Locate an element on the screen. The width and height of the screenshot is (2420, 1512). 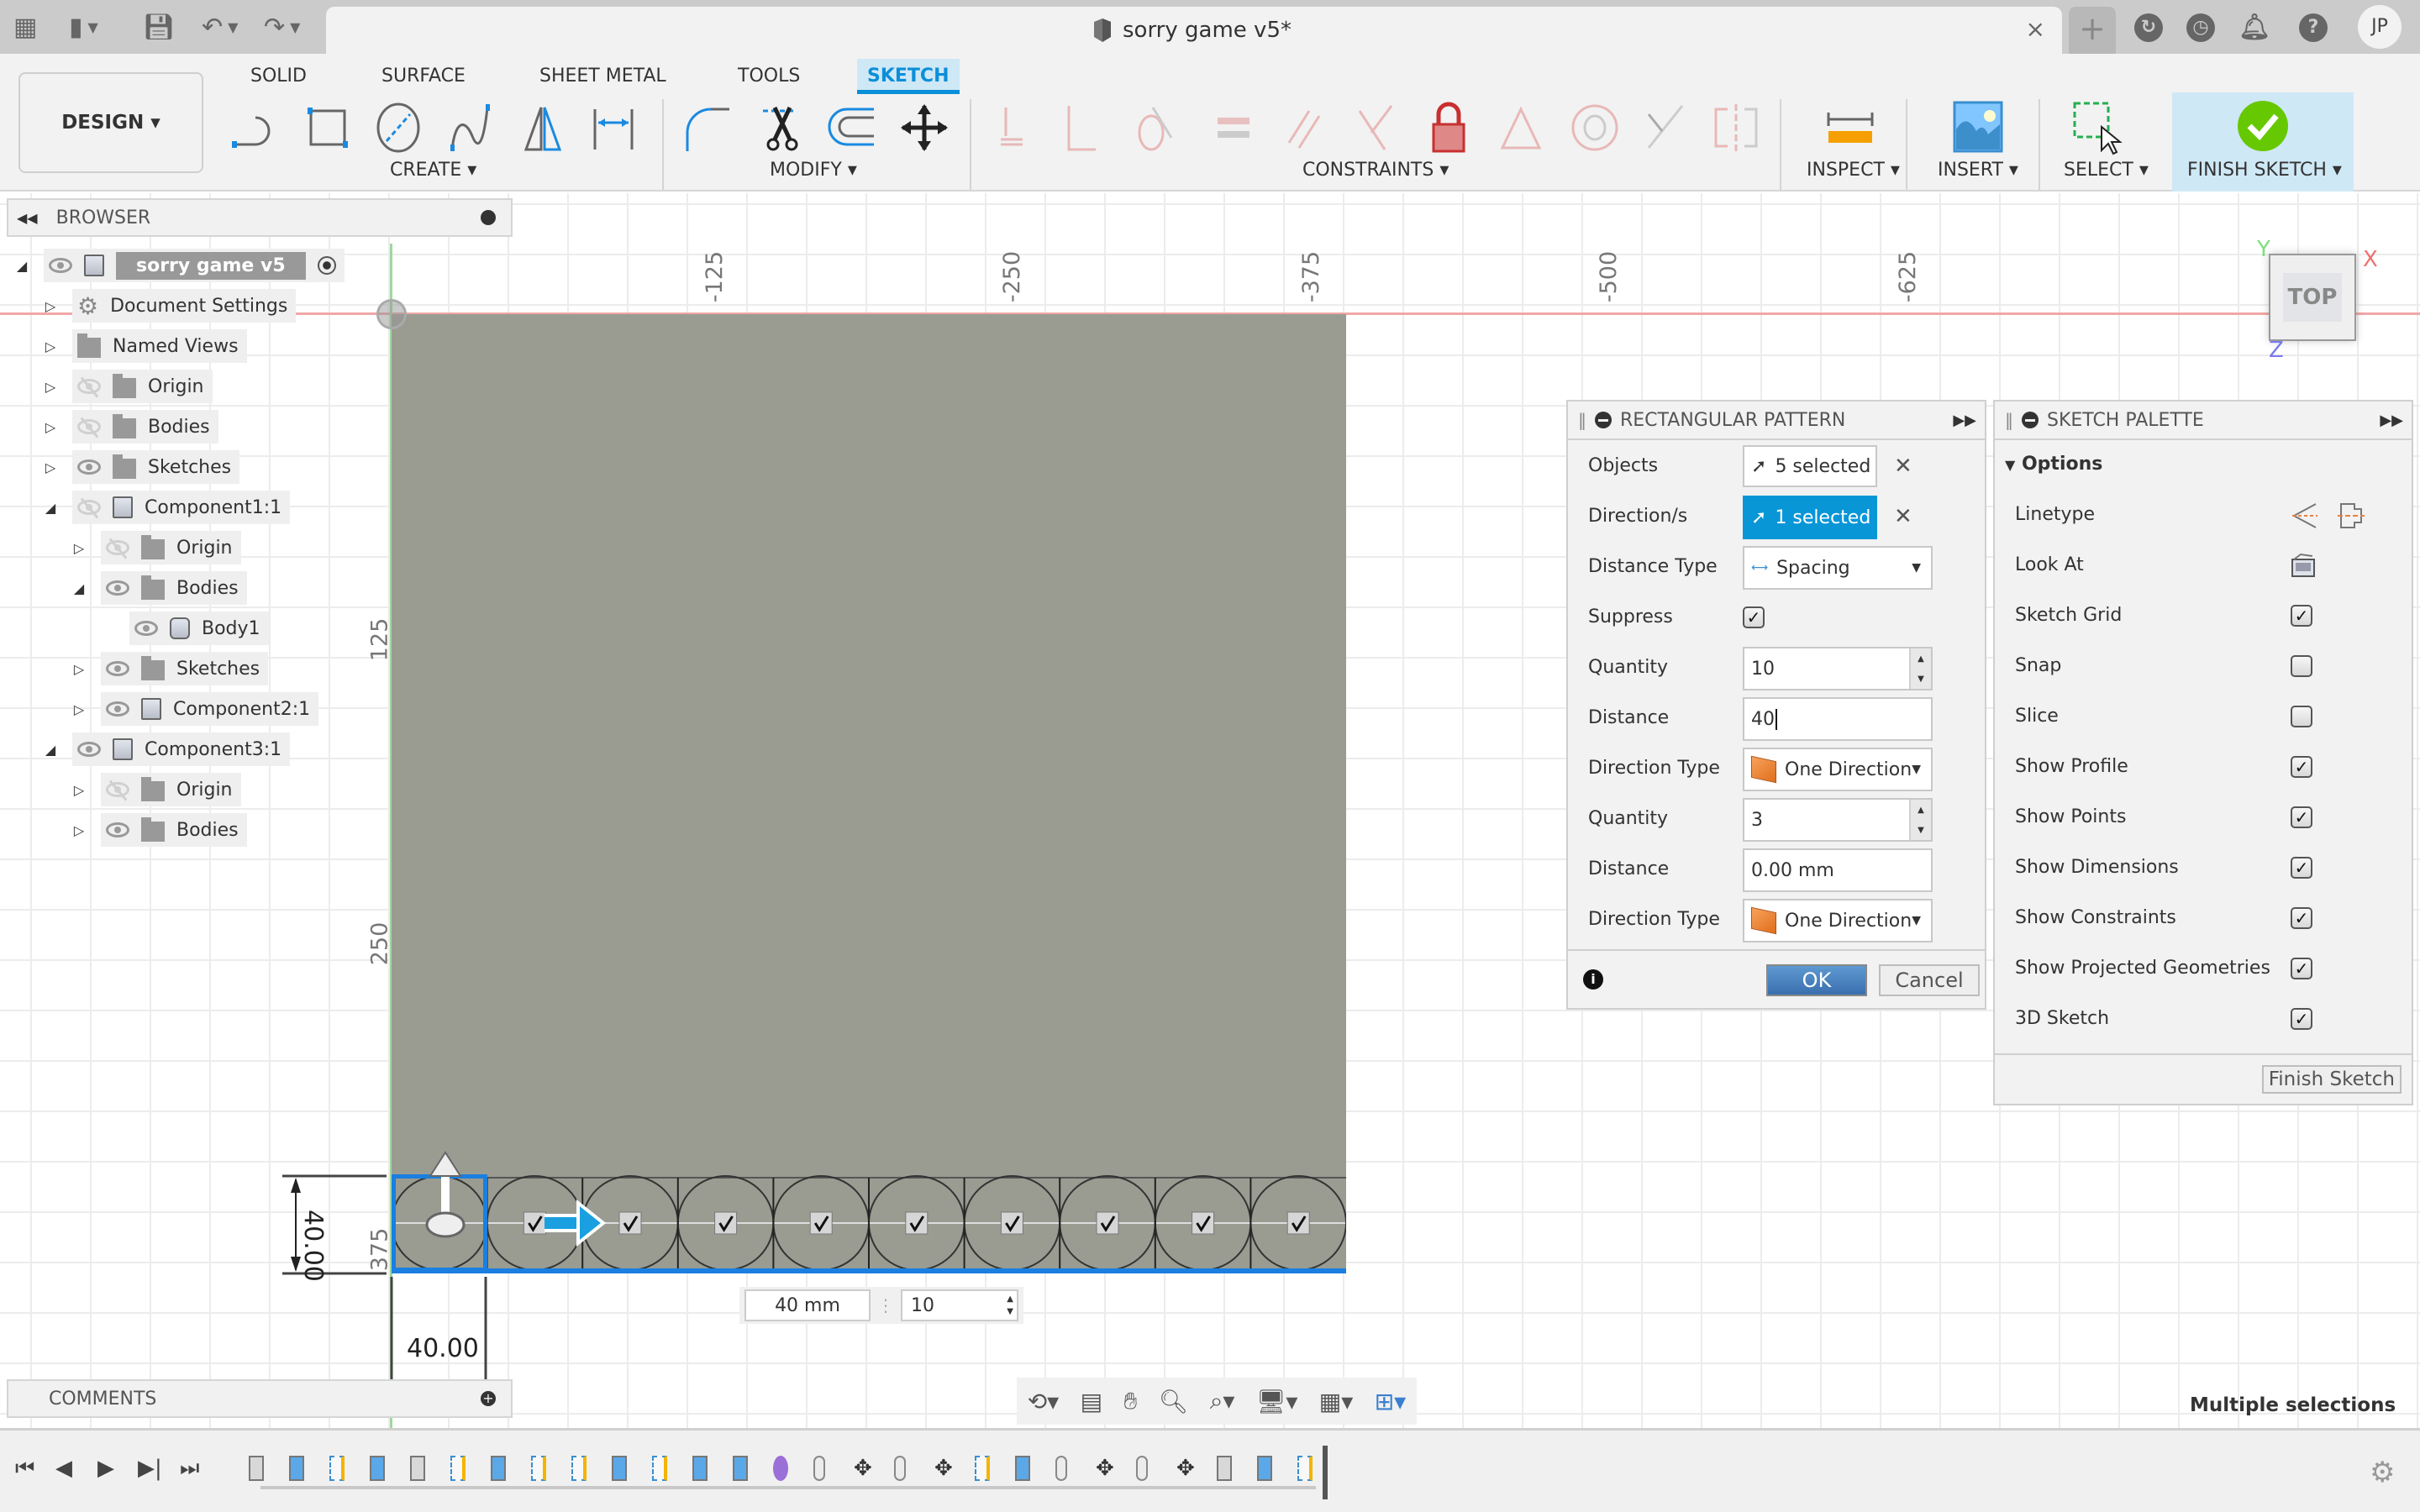
cancel-button: Cancel is located at coordinates (1929, 980).